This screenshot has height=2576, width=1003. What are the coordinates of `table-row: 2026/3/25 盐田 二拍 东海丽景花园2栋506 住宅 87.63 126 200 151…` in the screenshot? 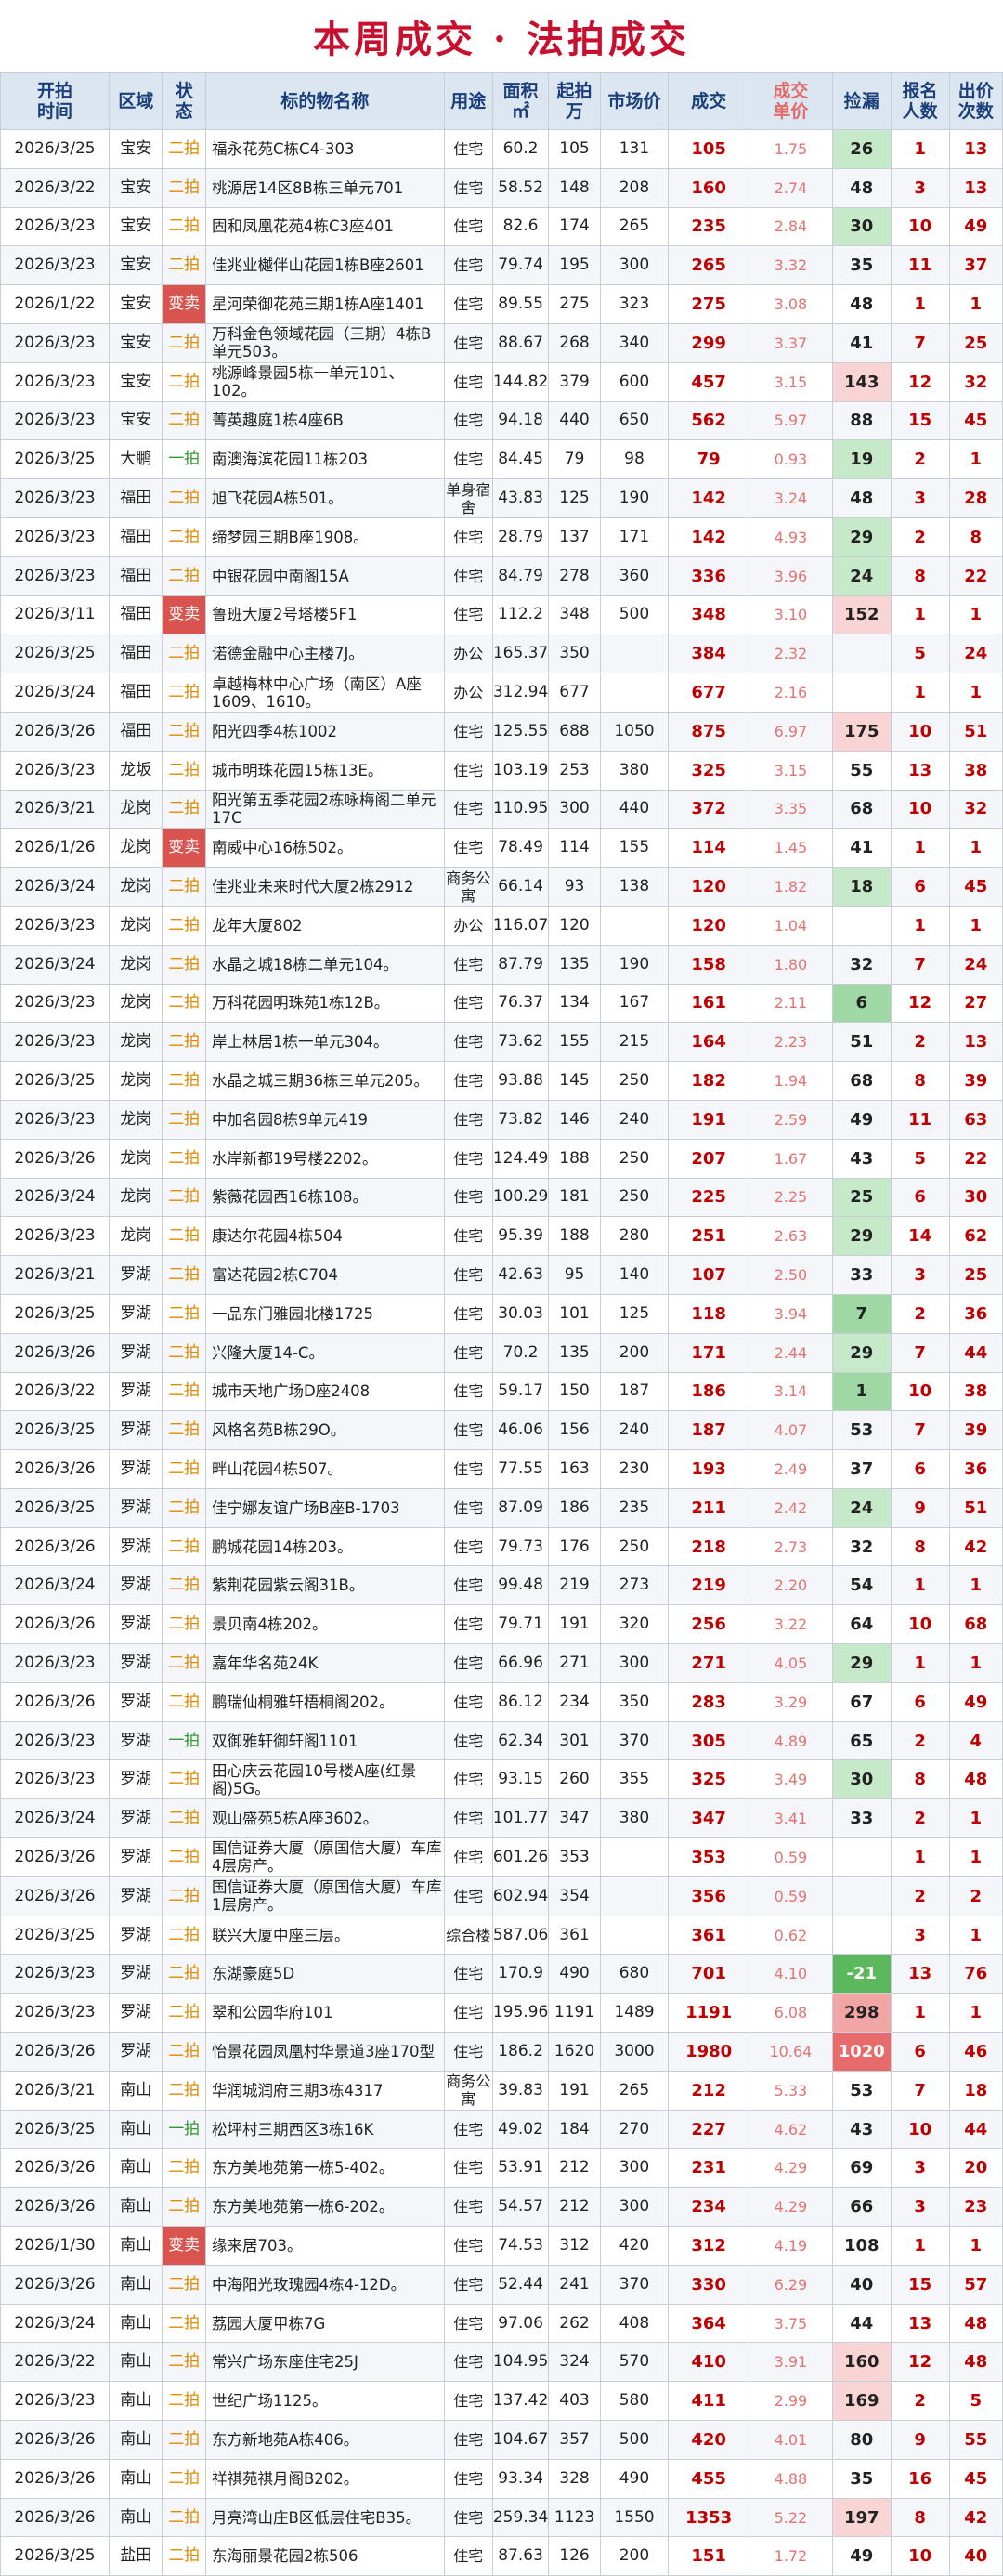 It's located at (501, 2556).